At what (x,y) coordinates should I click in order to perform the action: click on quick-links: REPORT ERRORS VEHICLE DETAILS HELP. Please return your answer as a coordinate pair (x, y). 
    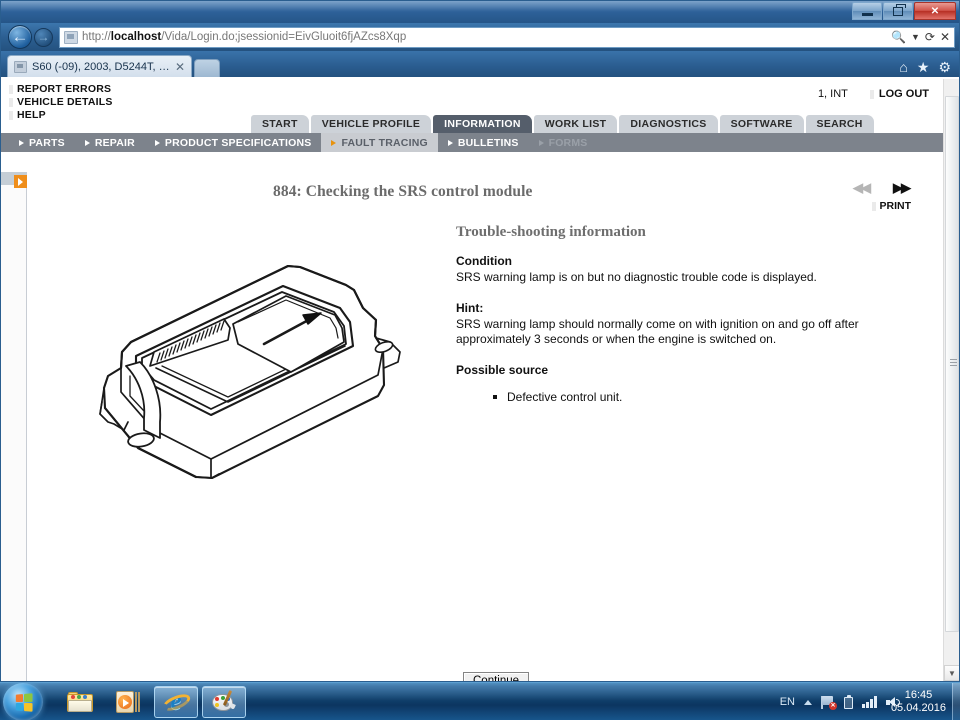
    Looking at the image, I should click on (61, 102).